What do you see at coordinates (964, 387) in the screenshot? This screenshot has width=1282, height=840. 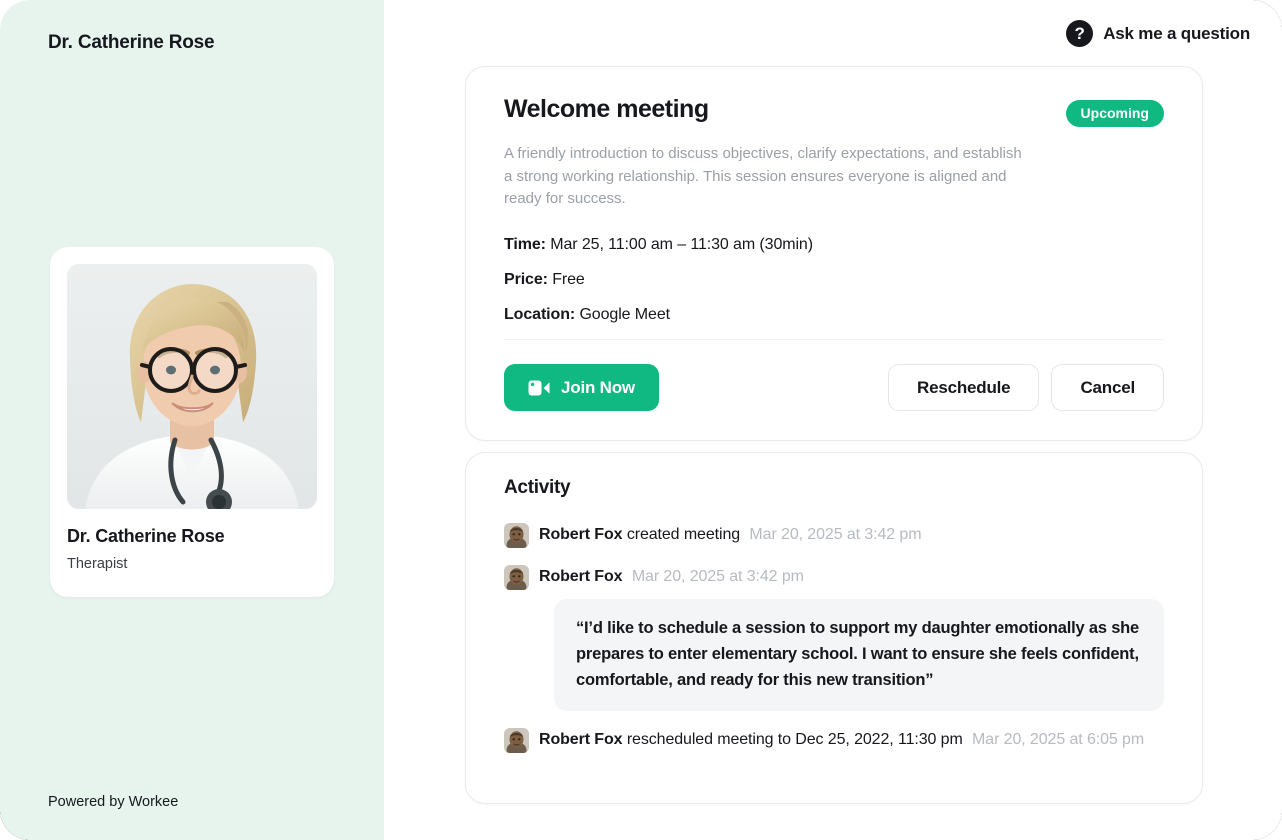 I see `reschedule-button: Reschedule` at bounding box center [964, 387].